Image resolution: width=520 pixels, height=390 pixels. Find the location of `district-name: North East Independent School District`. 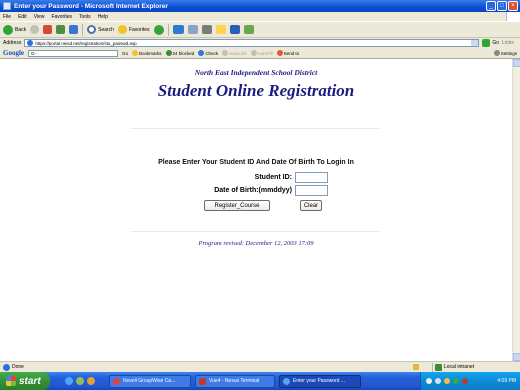

district-name: North East Independent School District is located at coordinates (256, 72).